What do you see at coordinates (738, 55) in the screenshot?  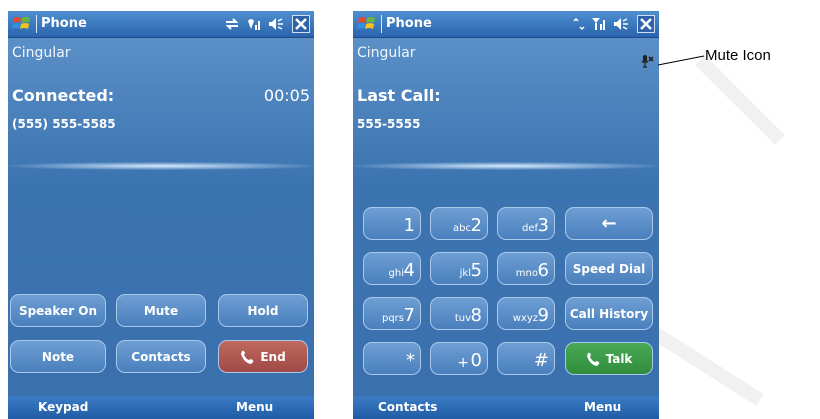 I see `mute-icon-callout-label: Mute Icon` at bounding box center [738, 55].